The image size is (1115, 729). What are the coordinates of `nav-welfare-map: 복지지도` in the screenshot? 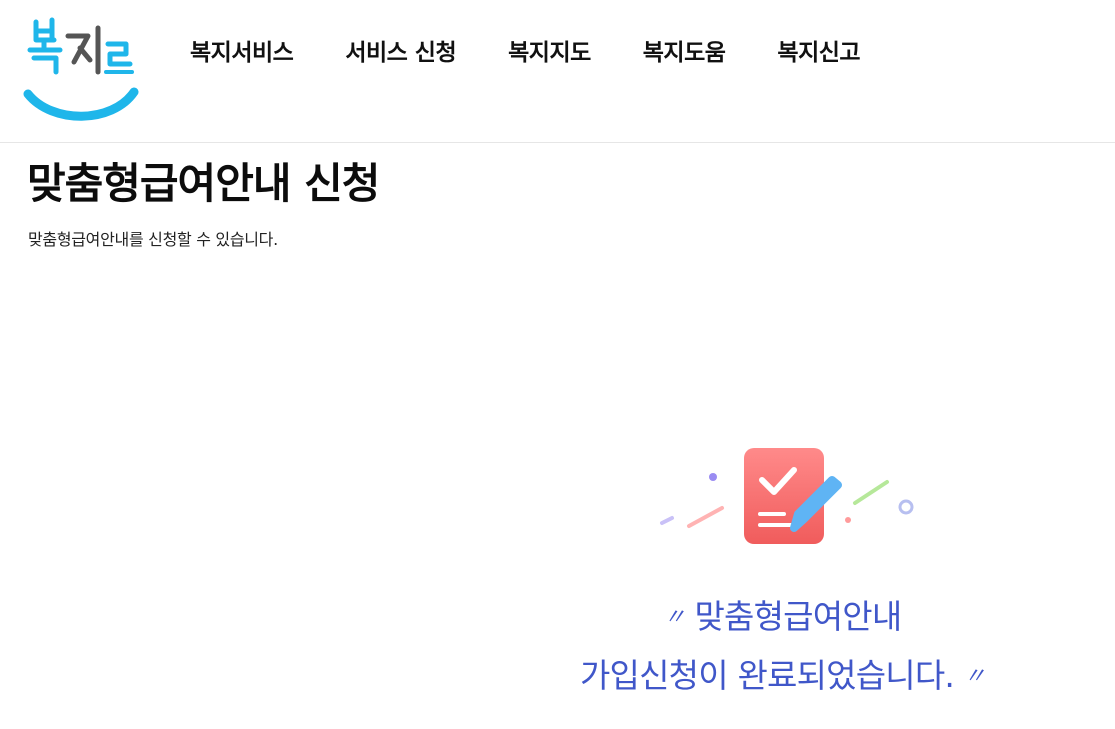 It's located at (549, 50).